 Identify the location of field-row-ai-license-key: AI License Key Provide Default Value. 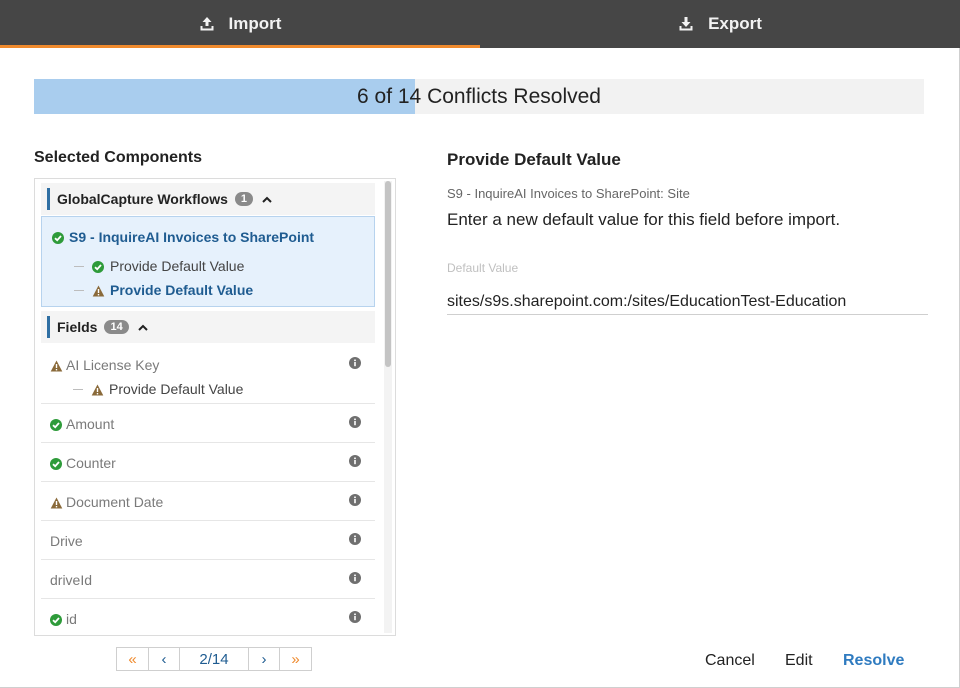
(208, 373).